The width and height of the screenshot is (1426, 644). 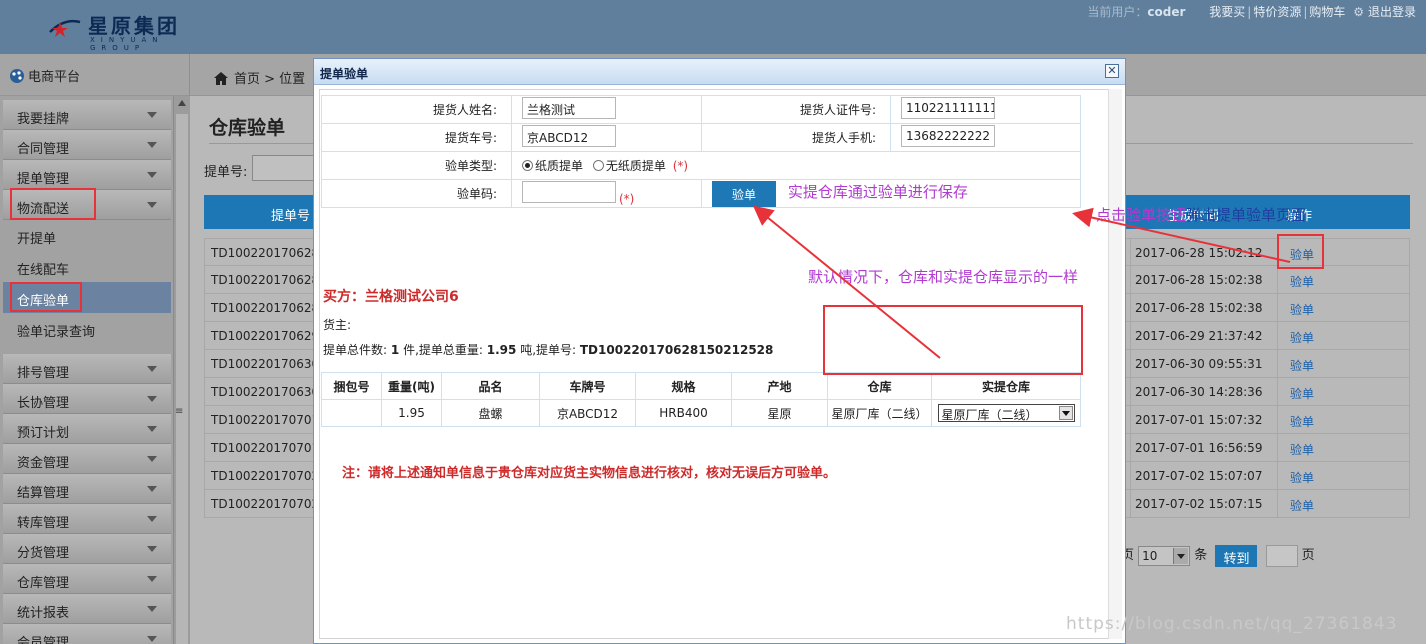 I want to click on menu-group-funds: 资金管理, so click(x=87, y=459).